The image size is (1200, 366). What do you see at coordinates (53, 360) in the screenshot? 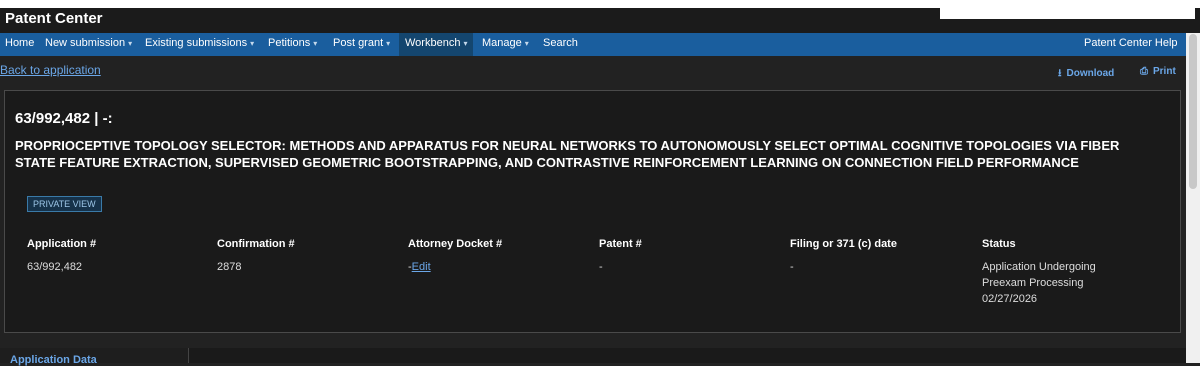
I see `sidebar-heading: Application Data` at bounding box center [53, 360].